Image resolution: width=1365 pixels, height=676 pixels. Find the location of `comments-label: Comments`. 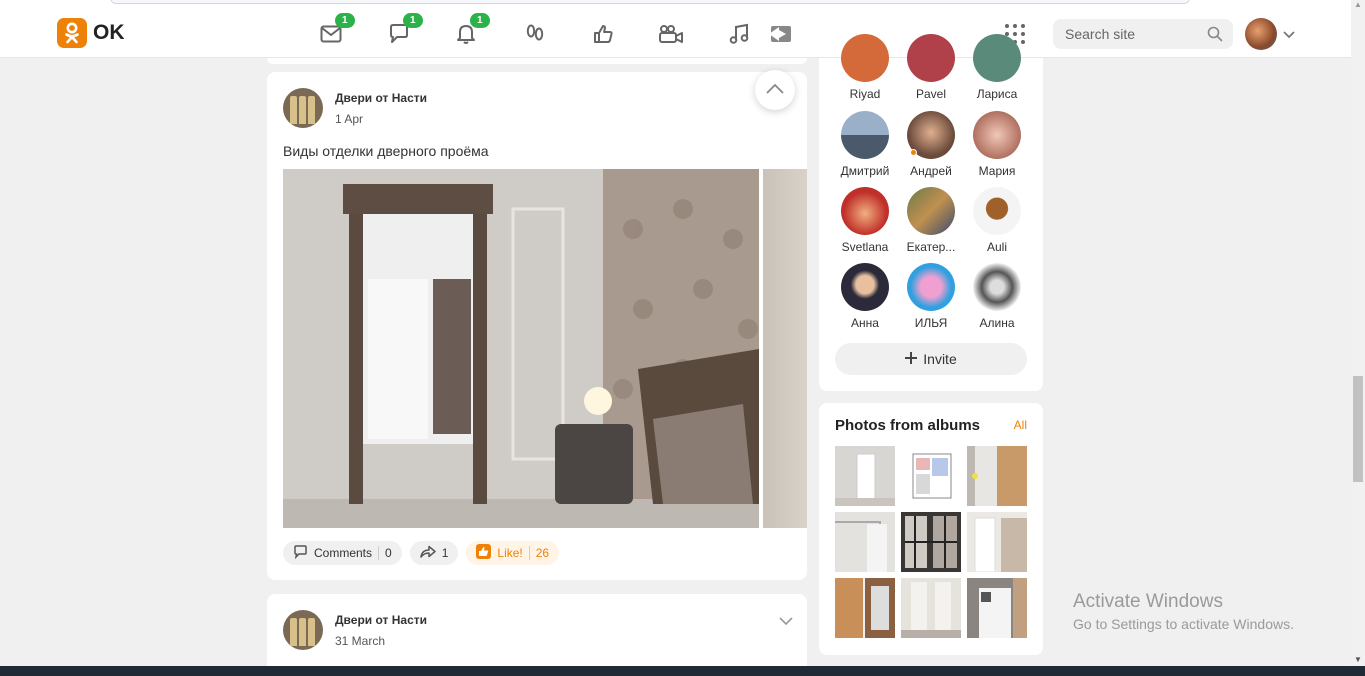

comments-label: Comments is located at coordinates (343, 553).